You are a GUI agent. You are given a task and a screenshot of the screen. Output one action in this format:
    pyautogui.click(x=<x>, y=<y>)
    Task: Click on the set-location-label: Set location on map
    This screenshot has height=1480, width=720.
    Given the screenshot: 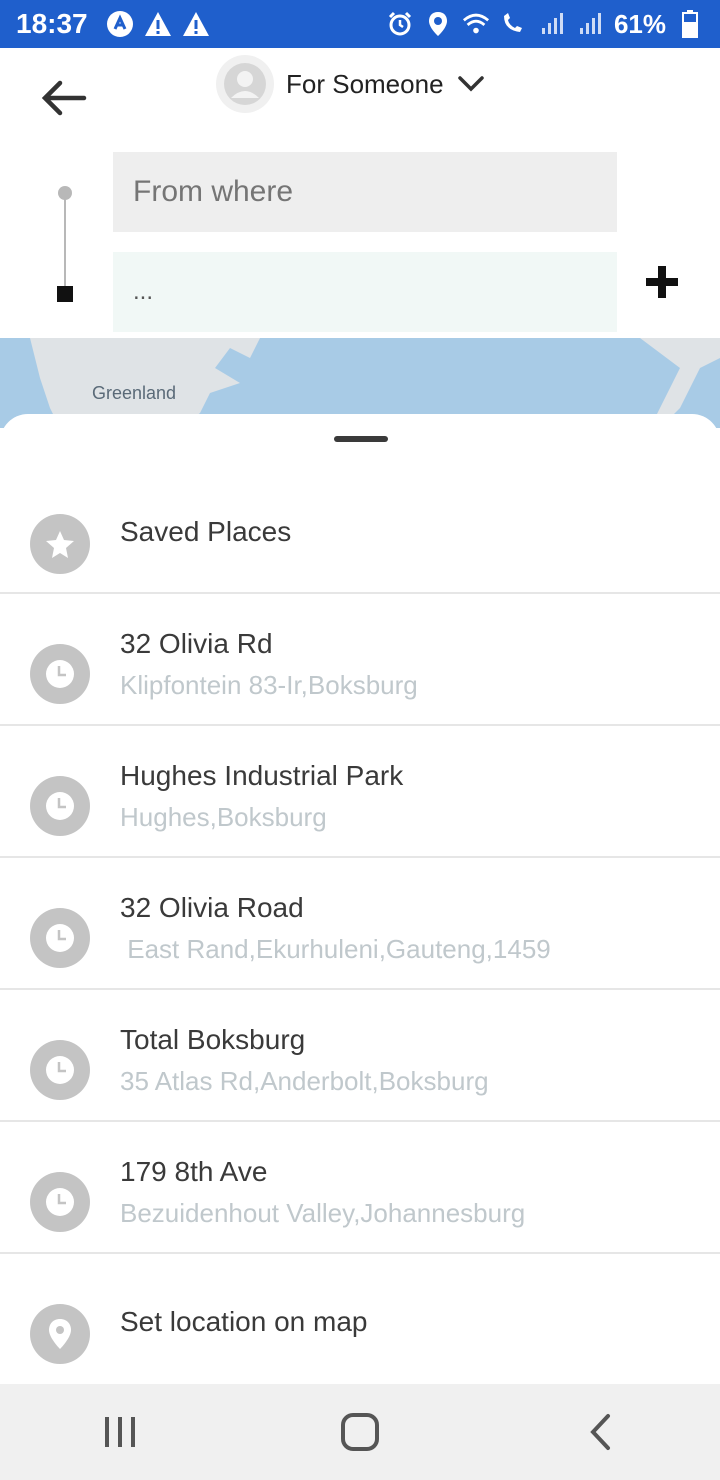 What is the action you would take?
    pyautogui.click(x=244, y=1321)
    